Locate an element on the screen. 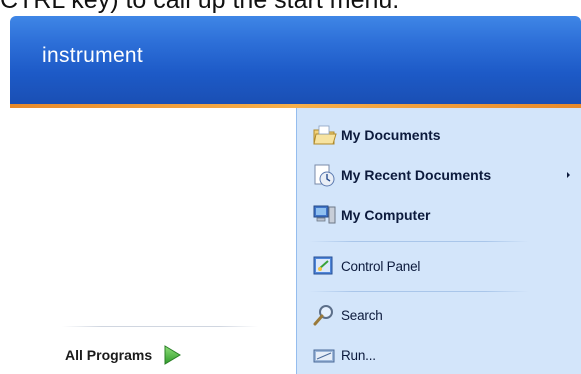  menu-item-my-documents: My Documents is located at coordinates (376, 135).